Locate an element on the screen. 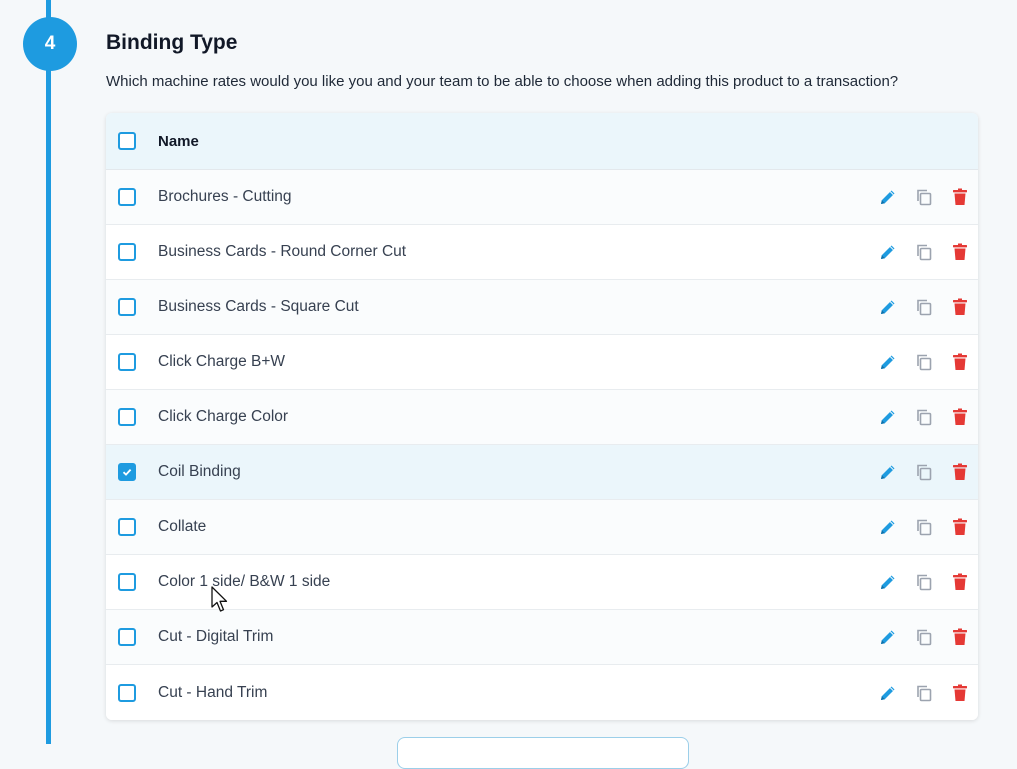 The height and width of the screenshot is (769, 1017). table-row: Business Cards - Round Corner Cut is located at coordinates (542, 252).